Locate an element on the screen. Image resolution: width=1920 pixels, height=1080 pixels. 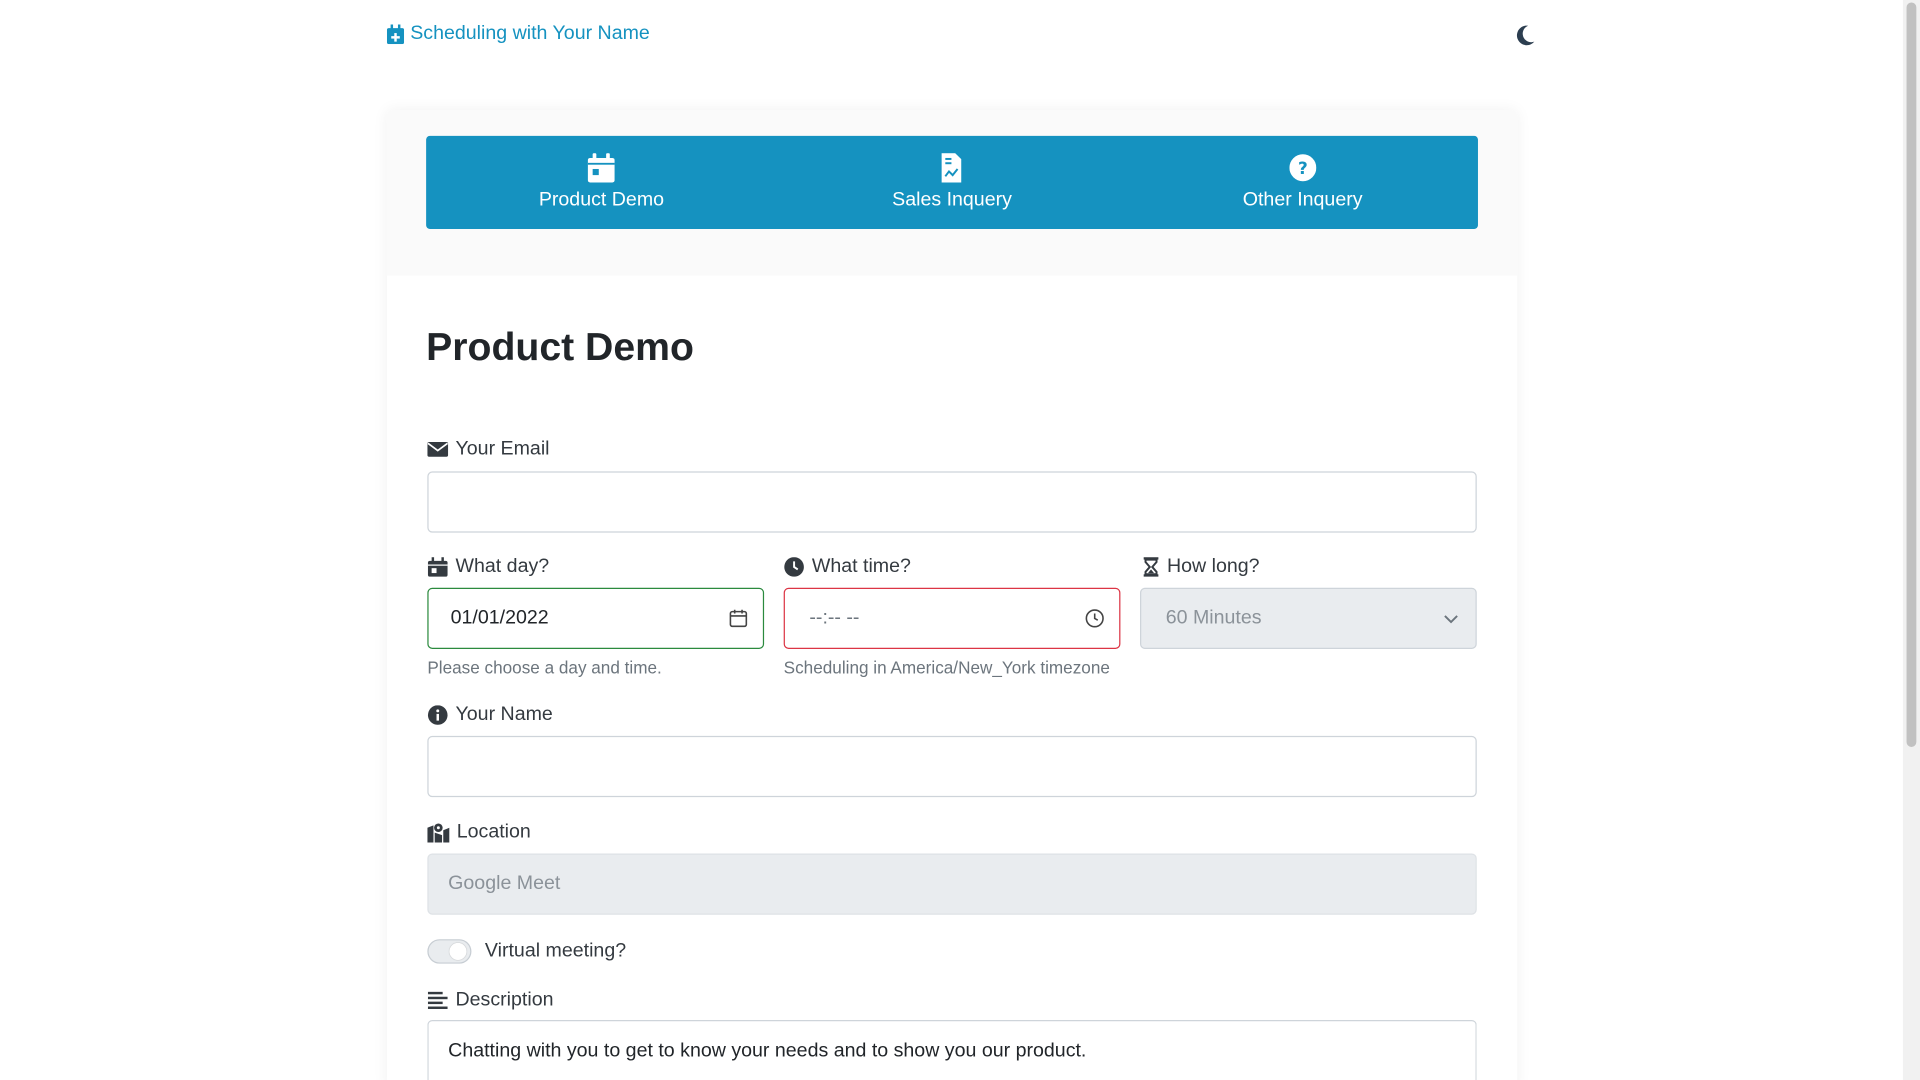
brand-label: Scheduling with Your Name is located at coordinates (530, 34).